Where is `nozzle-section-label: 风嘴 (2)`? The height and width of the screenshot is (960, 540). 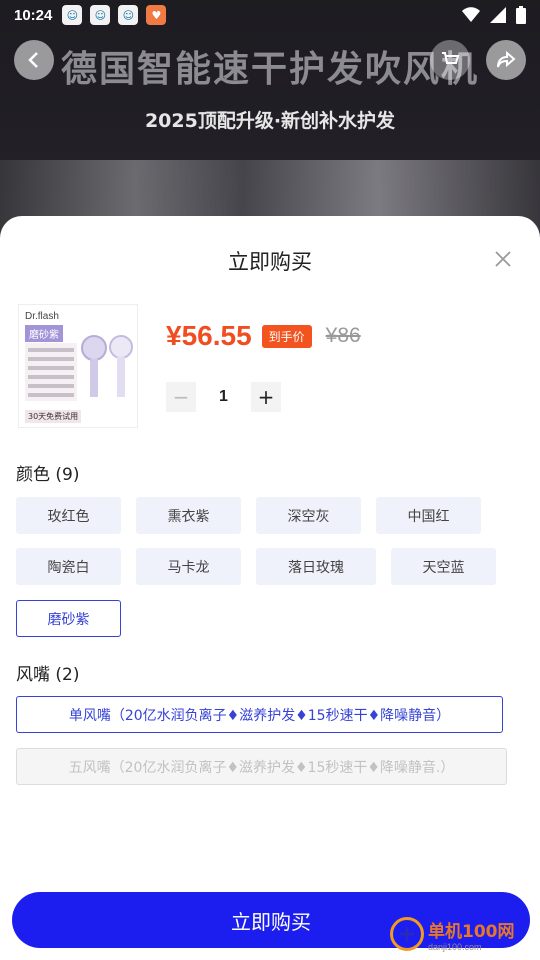 nozzle-section-label: 风嘴 (2) is located at coordinates (48, 675).